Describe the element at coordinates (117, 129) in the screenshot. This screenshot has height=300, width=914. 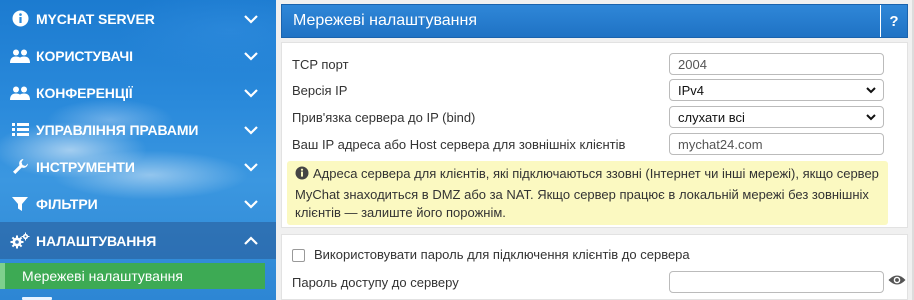
I see `sidebar-item-label: УПРАВЛІННЯ ПРАВАМИ` at that location.